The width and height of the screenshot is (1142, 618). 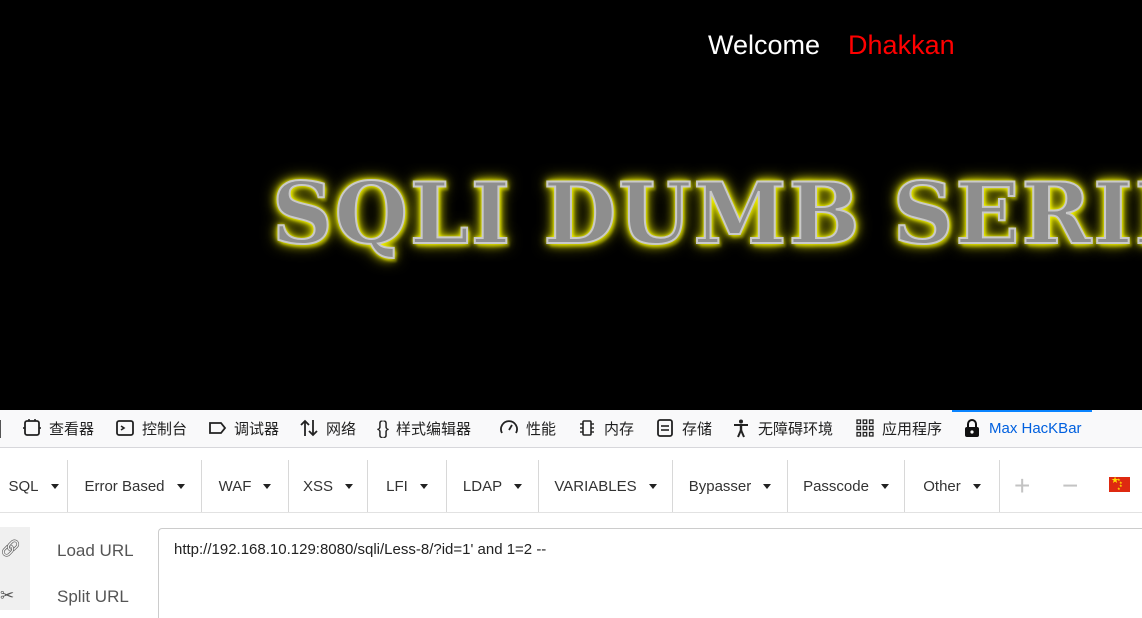 What do you see at coordinates (1070, 486) in the screenshot?
I see `zoom-out-button: −` at bounding box center [1070, 486].